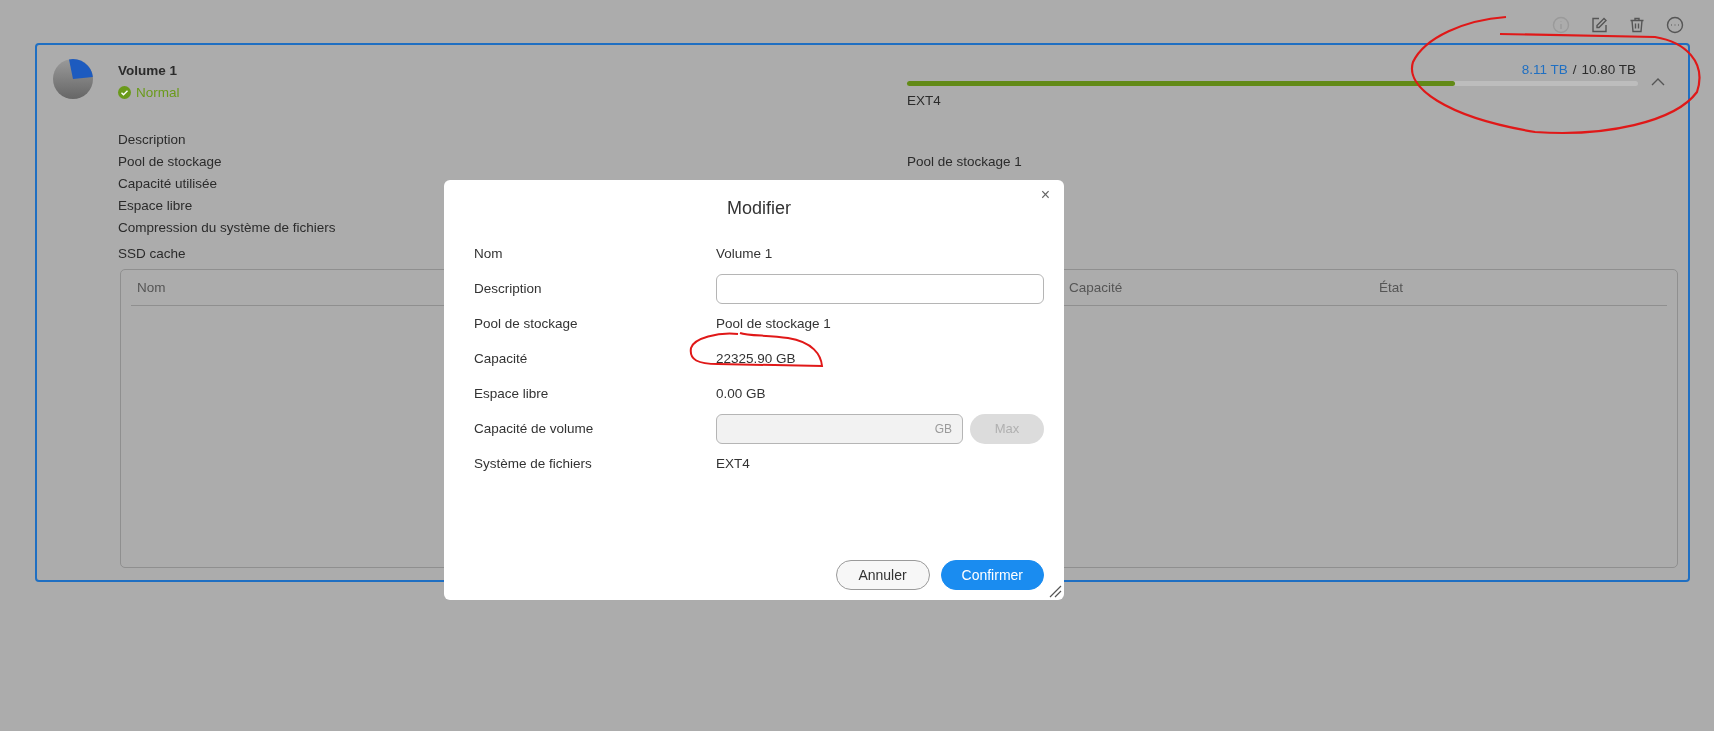 The image size is (1714, 731). Describe the element at coordinates (1599, 24) in the screenshot. I see `edit-icon` at that location.